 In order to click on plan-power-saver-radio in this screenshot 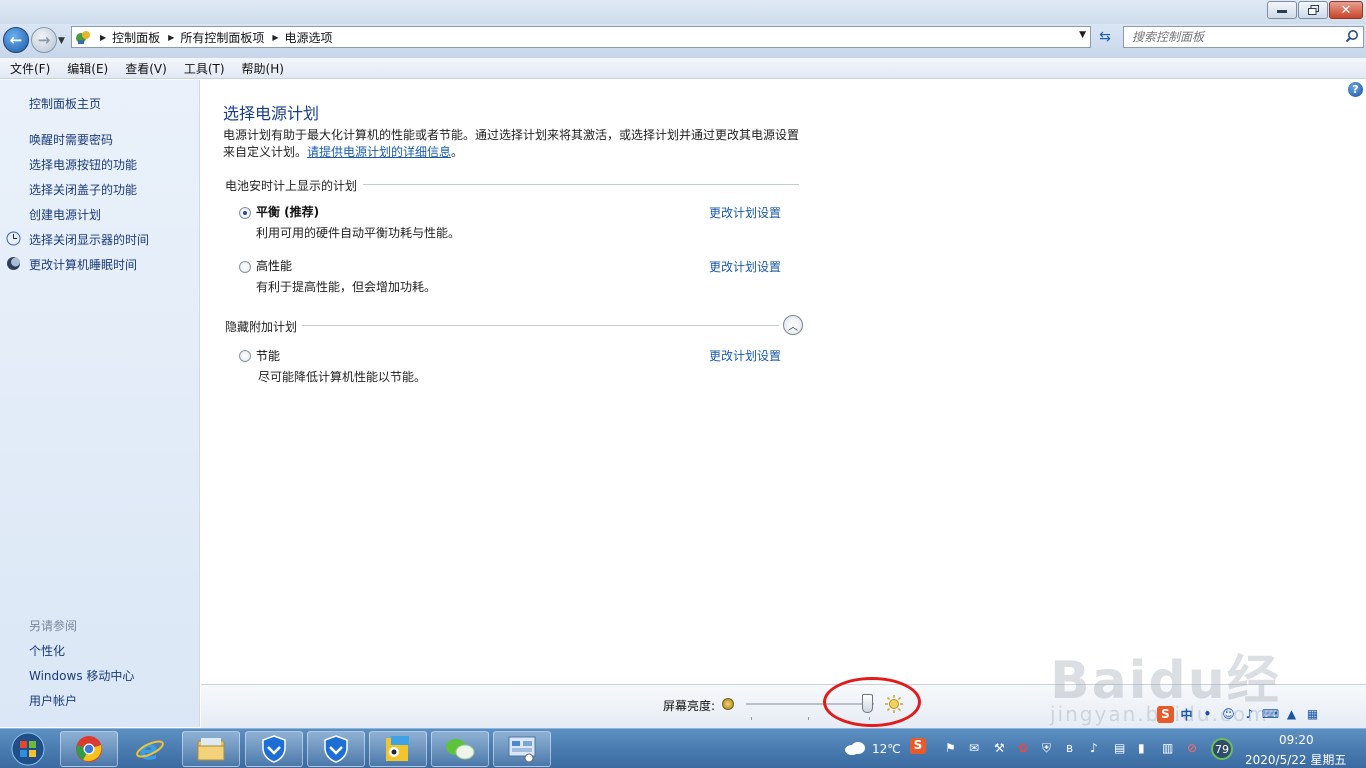, I will do `click(245, 356)`.